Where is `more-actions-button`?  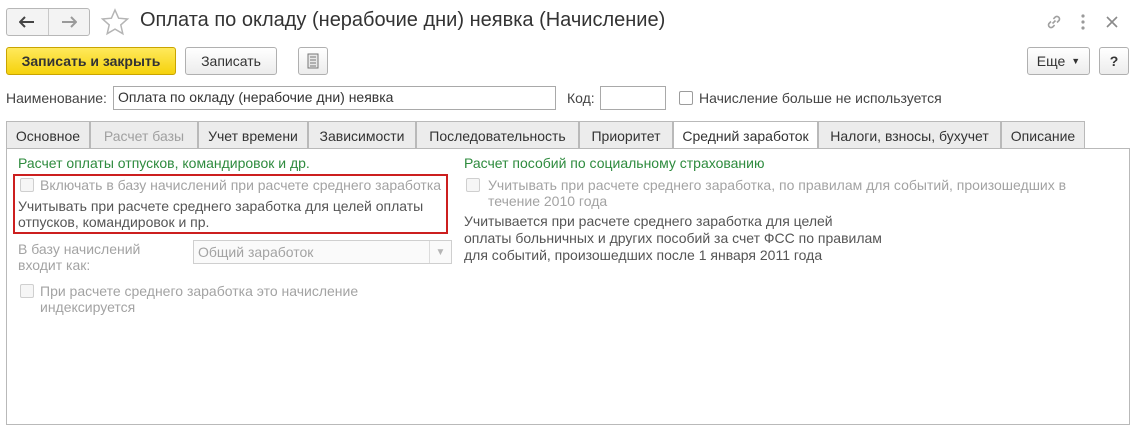 more-actions-button is located at coordinates (1083, 22).